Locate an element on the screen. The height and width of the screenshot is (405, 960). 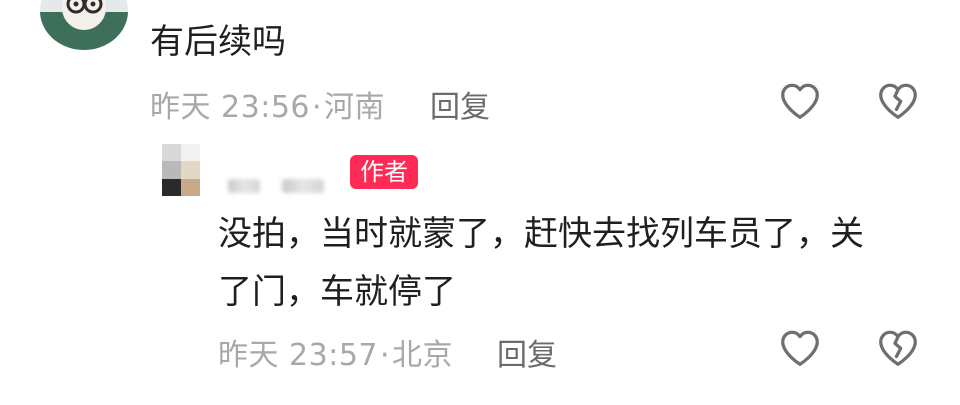
comment-body: 有后续吗 is located at coordinates (218, 42).